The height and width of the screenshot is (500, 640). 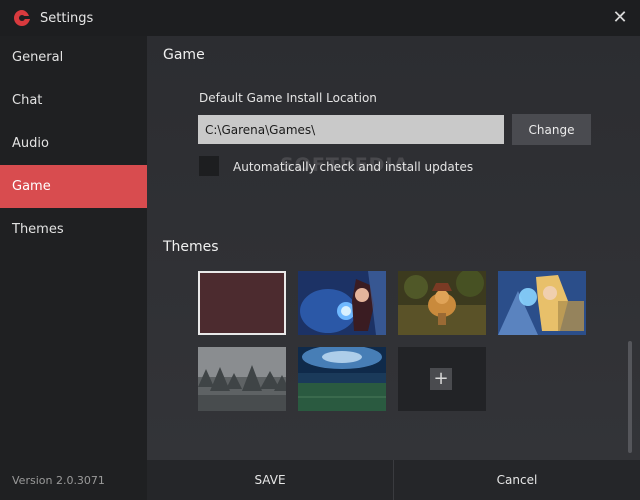 What do you see at coordinates (67, 18) in the screenshot?
I see `window-title: Settings` at bounding box center [67, 18].